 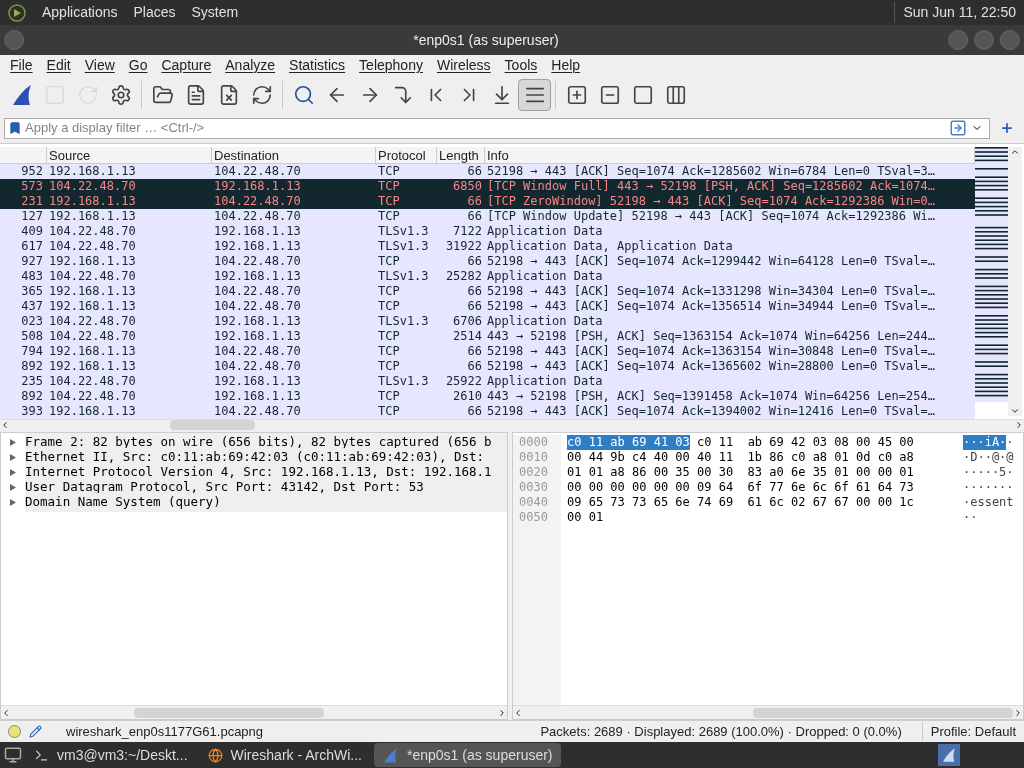 What do you see at coordinates (80, 12) in the screenshot?
I see `panel-menu: Applications` at bounding box center [80, 12].